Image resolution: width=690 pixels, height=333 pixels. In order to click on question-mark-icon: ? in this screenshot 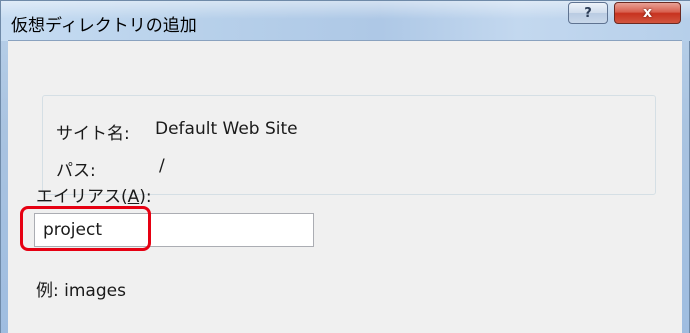, I will do `click(588, 13)`.